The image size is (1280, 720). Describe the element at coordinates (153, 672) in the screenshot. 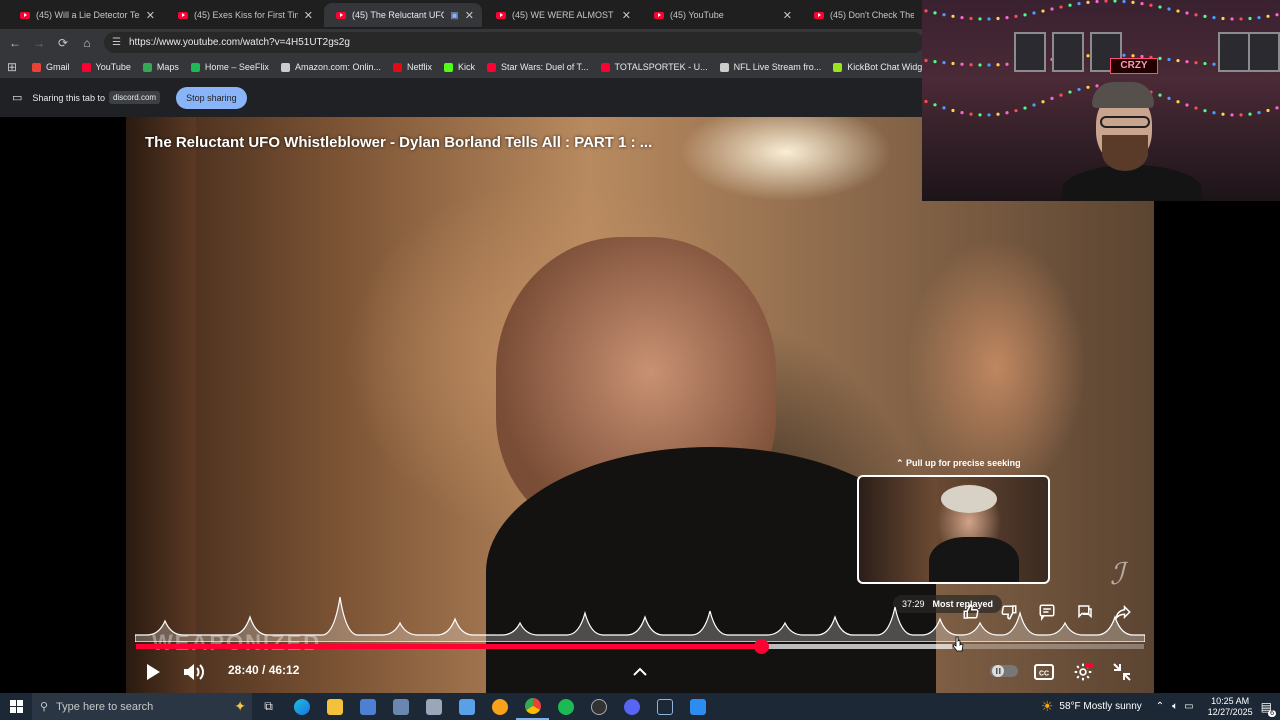

I see `play-icon` at that location.